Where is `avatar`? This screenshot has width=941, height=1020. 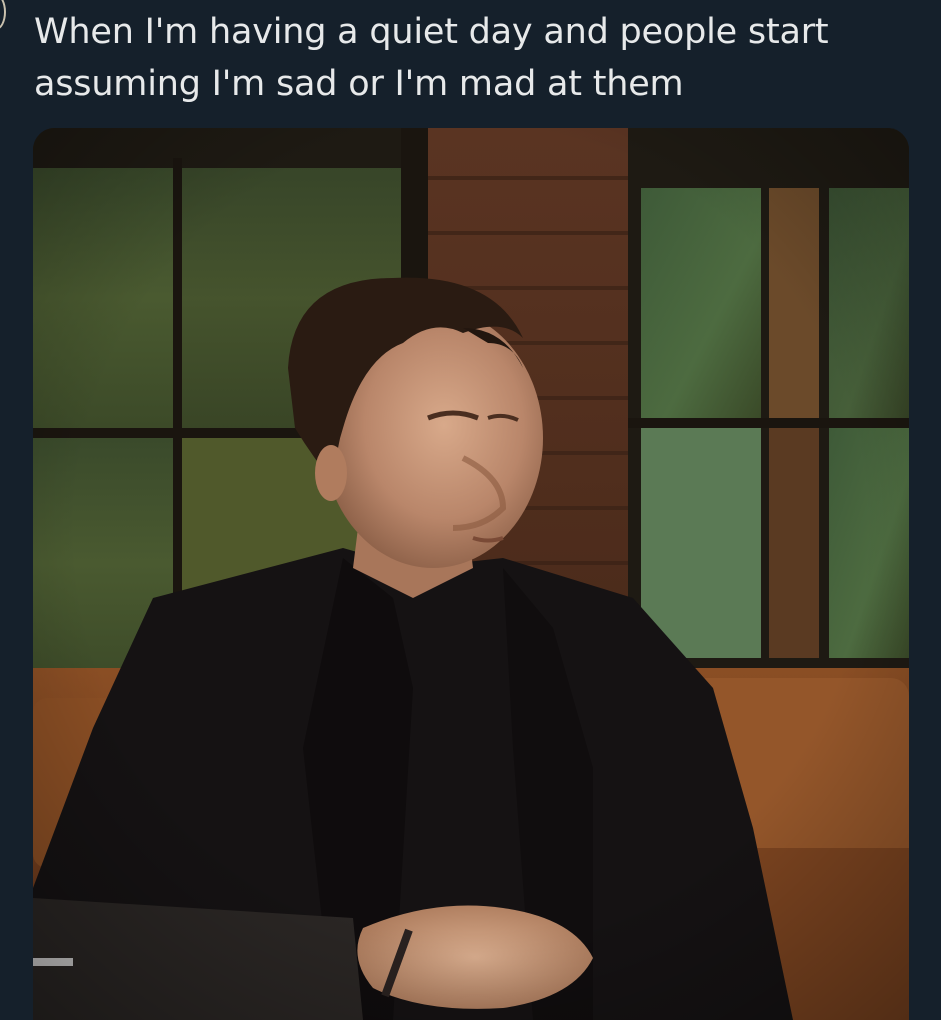 avatar is located at coordinates (3, 15).